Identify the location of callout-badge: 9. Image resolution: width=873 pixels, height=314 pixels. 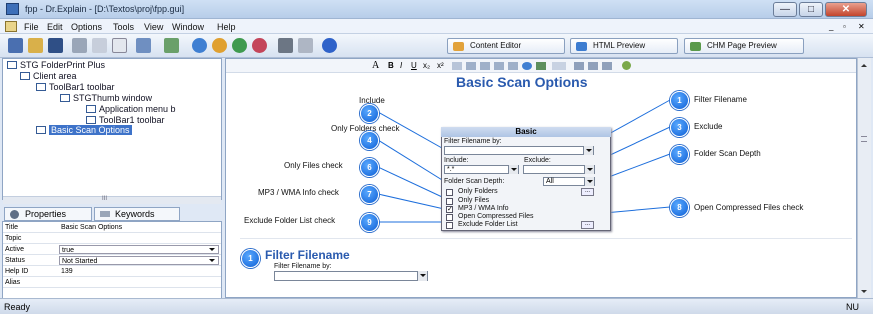
(369, 222).